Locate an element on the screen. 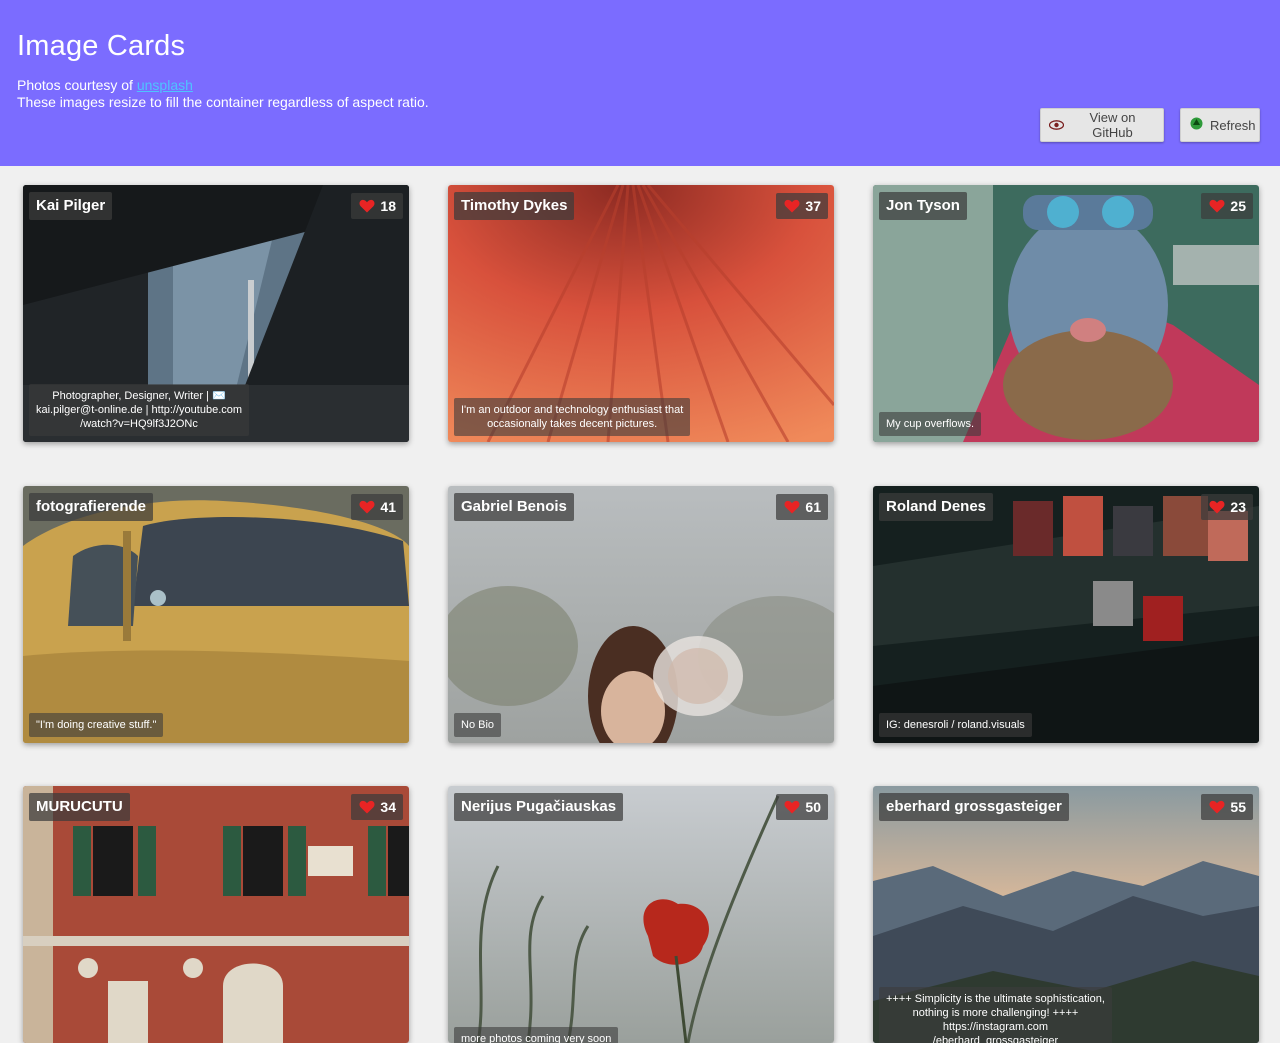 The height and width of the screenshot is (1043, 1280). refresh-icon is located at coordinates (1196, 125).